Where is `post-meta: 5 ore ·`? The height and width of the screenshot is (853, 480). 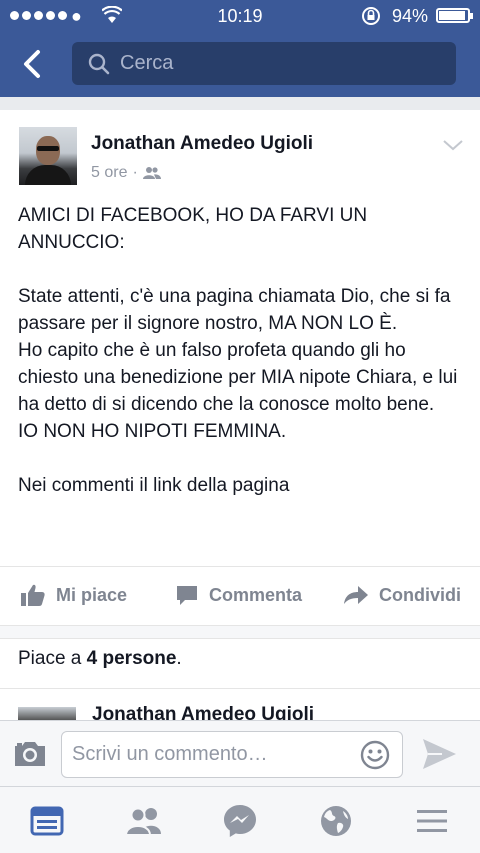 post-meta: 5 ore · is located at coordinates (126, 173).